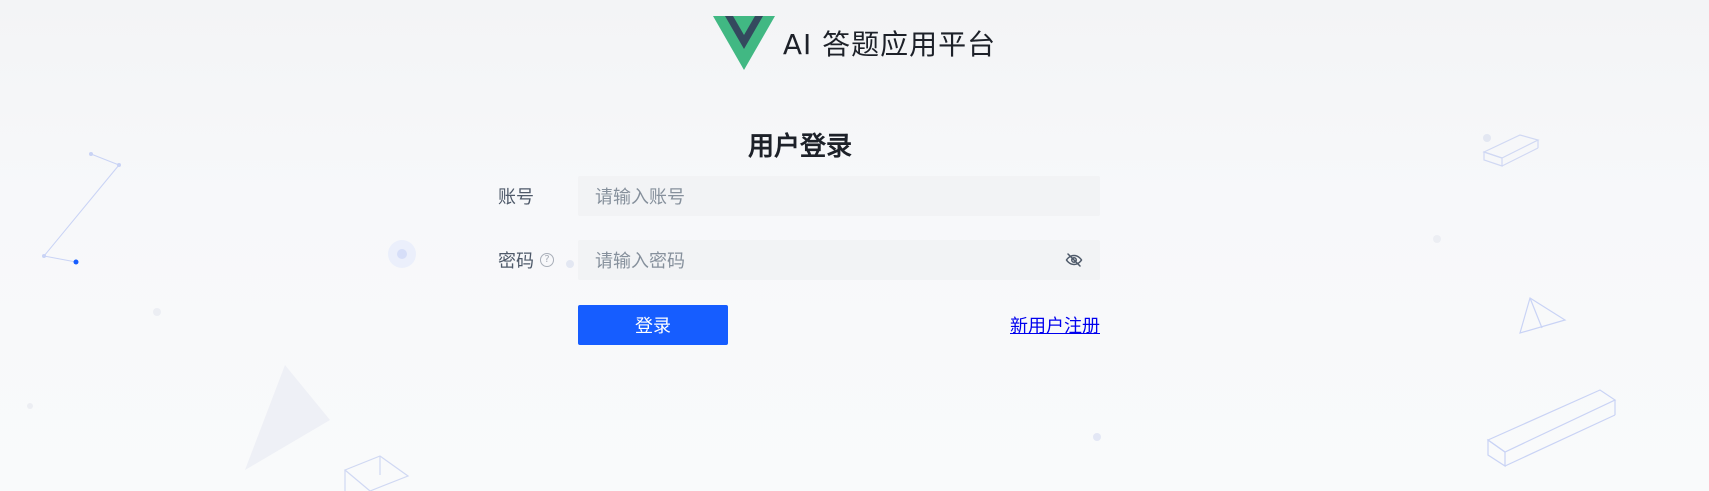  What do you see at coordinates (538, 196) in the screenshot?
I see `account-label: 账号` at bounding box center [538, 196].